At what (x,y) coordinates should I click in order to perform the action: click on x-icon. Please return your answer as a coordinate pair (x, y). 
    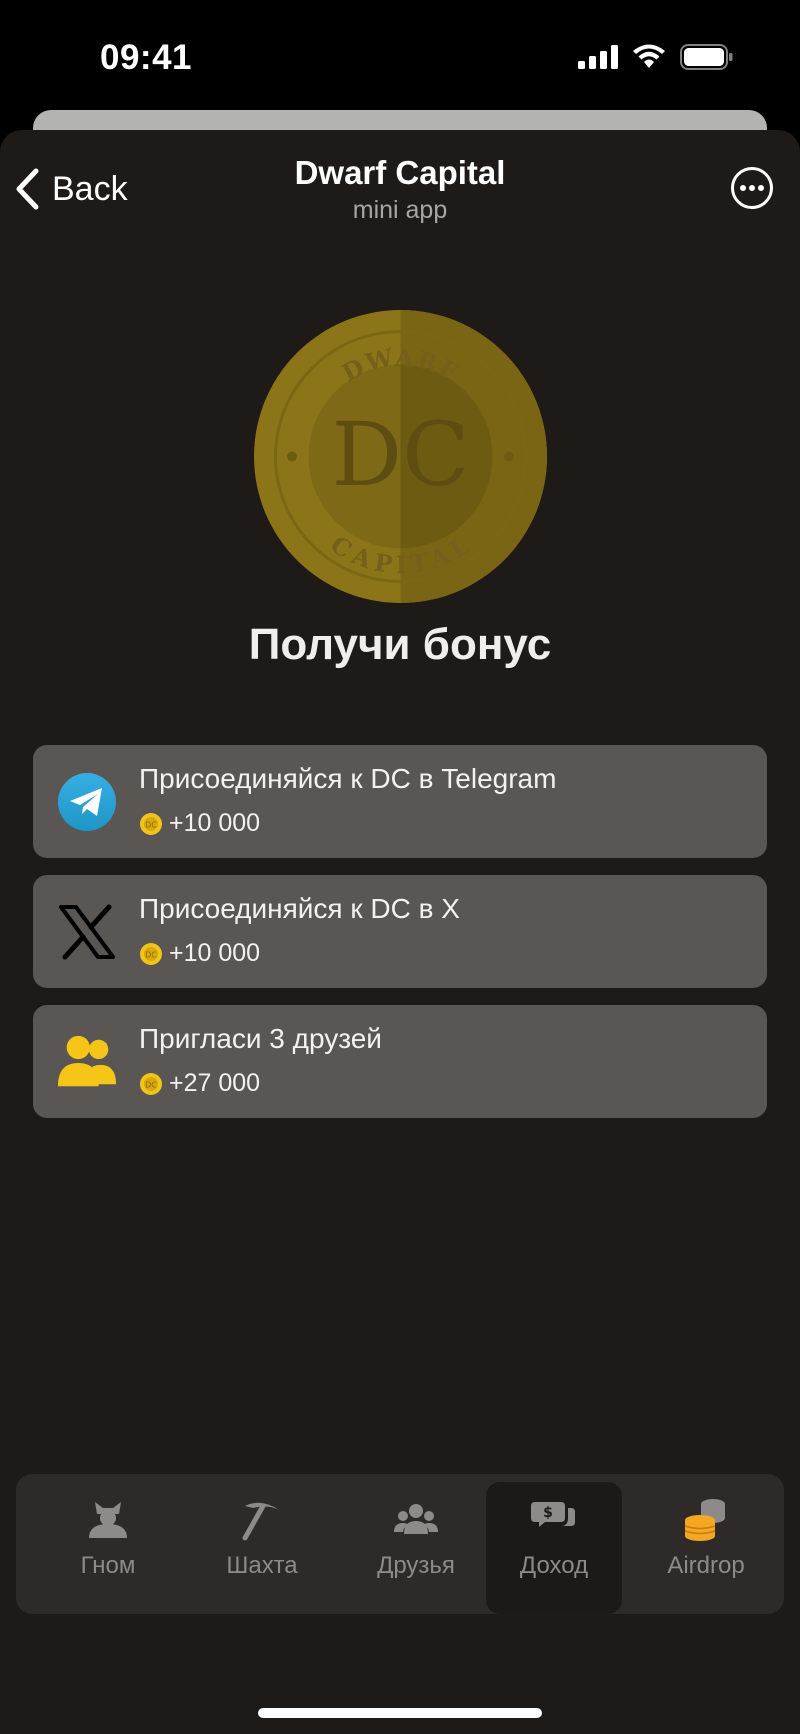
    Looking at the image, I should click on (87, 932).